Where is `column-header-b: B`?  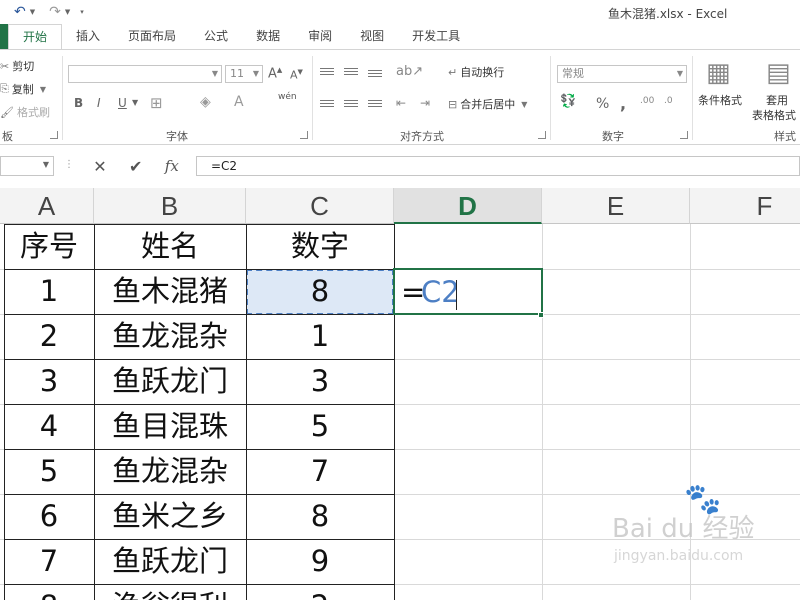 column-header-b: B is located at coordinates (170, 206).